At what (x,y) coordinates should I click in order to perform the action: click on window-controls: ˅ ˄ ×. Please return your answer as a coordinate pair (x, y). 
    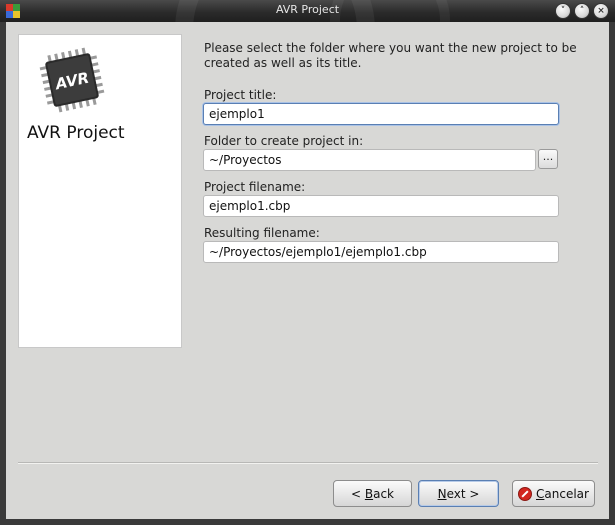
    Looking at the image, I should click on (582, 11).